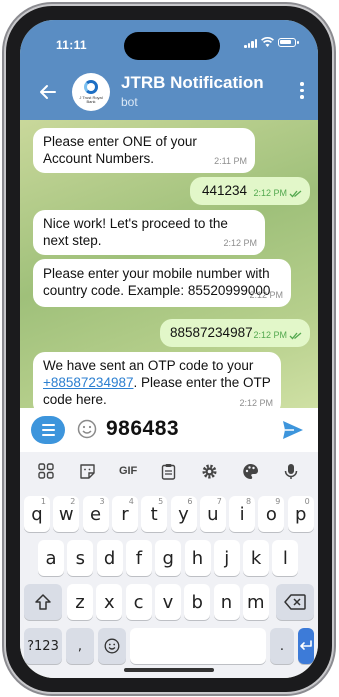  What do you see at coordinates (282, 646) in the screenshot?
I see `period-key: .` at bounding box center [282, 646].